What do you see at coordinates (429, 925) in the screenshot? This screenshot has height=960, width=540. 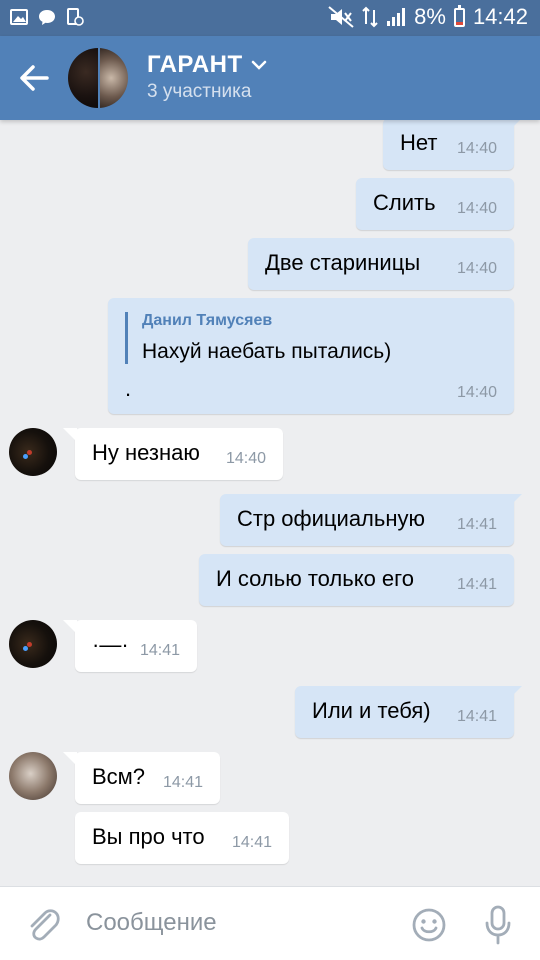 I see `emoji-icon` at bounding box center [429, 925].